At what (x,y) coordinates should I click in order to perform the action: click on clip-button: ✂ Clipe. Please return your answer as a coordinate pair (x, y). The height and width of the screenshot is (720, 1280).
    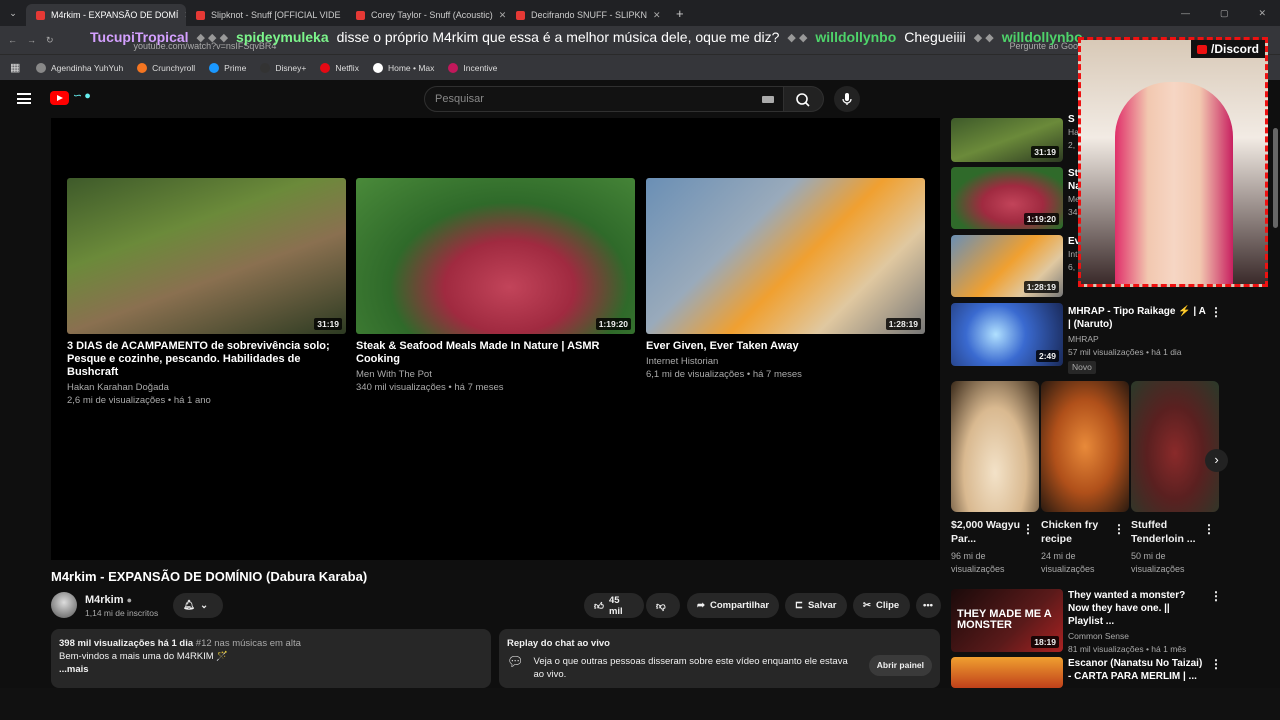
    Looking at the image, I should click on (881, 605).